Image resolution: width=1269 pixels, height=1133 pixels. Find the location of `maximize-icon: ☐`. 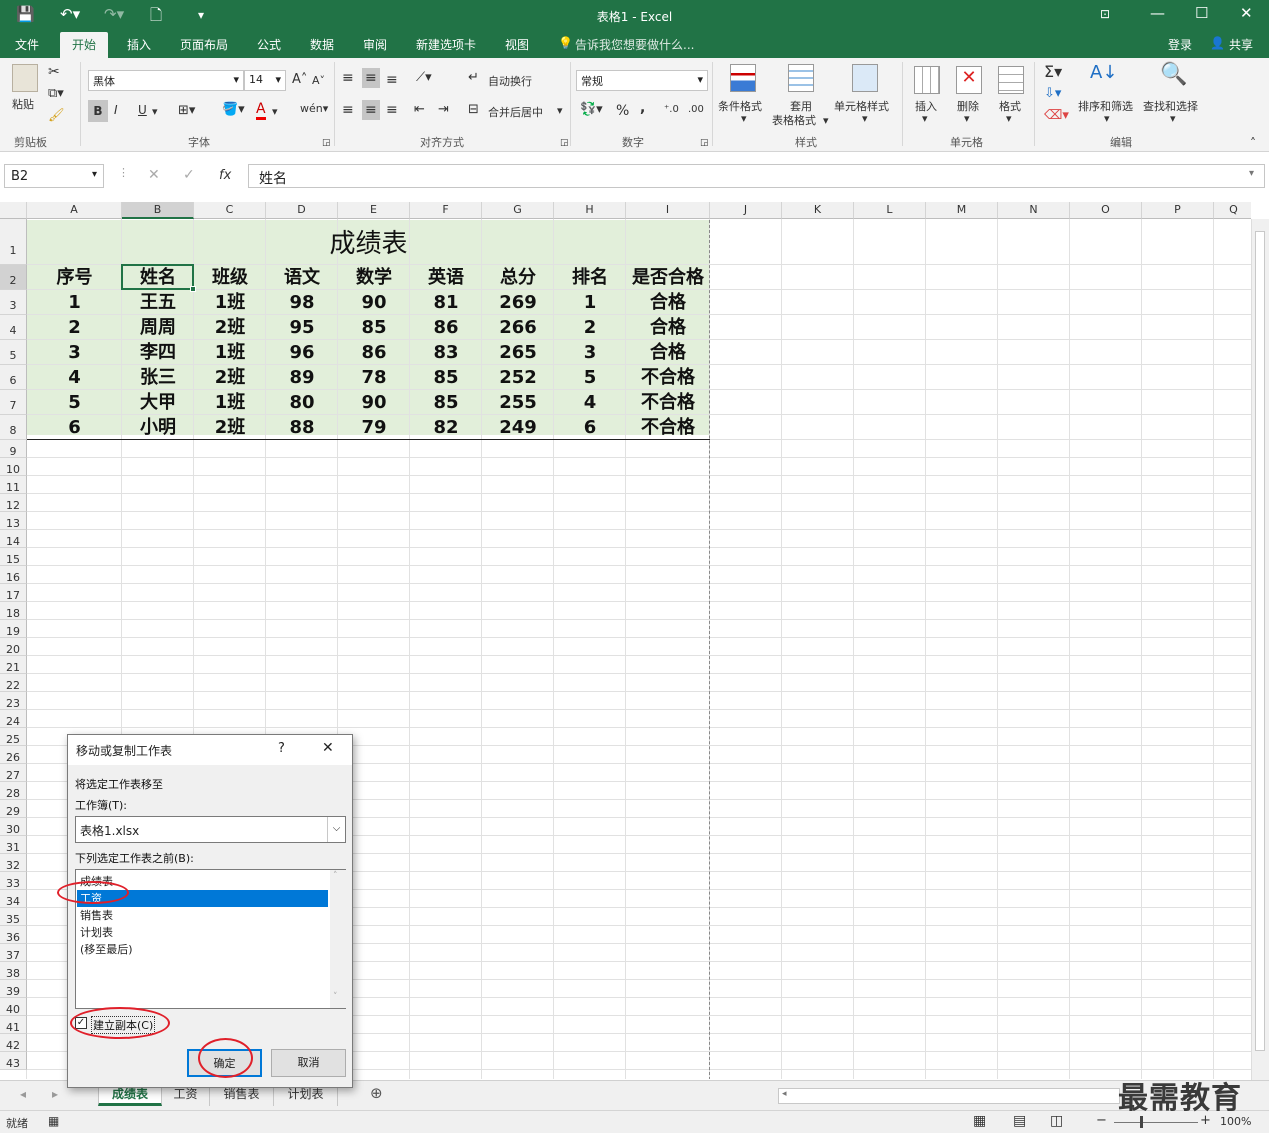

maximize-icon: ☐ is located at coordinates (1201, 13).